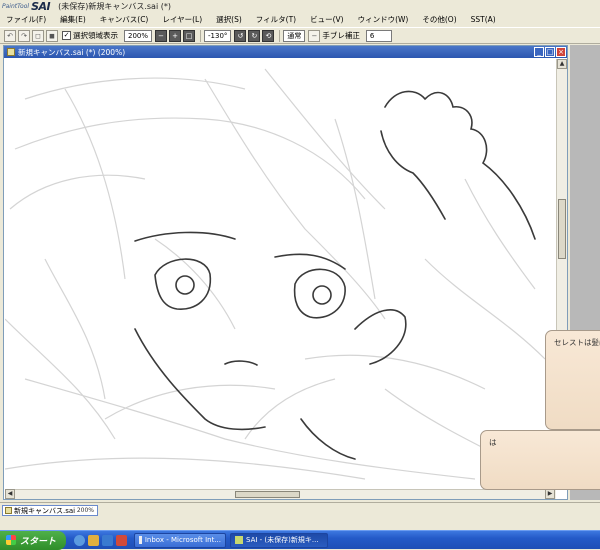 Image resolution: width=600 pixels, height=550 pixels. I want to click on vertical-scroll-thumb, so click(562, 229).